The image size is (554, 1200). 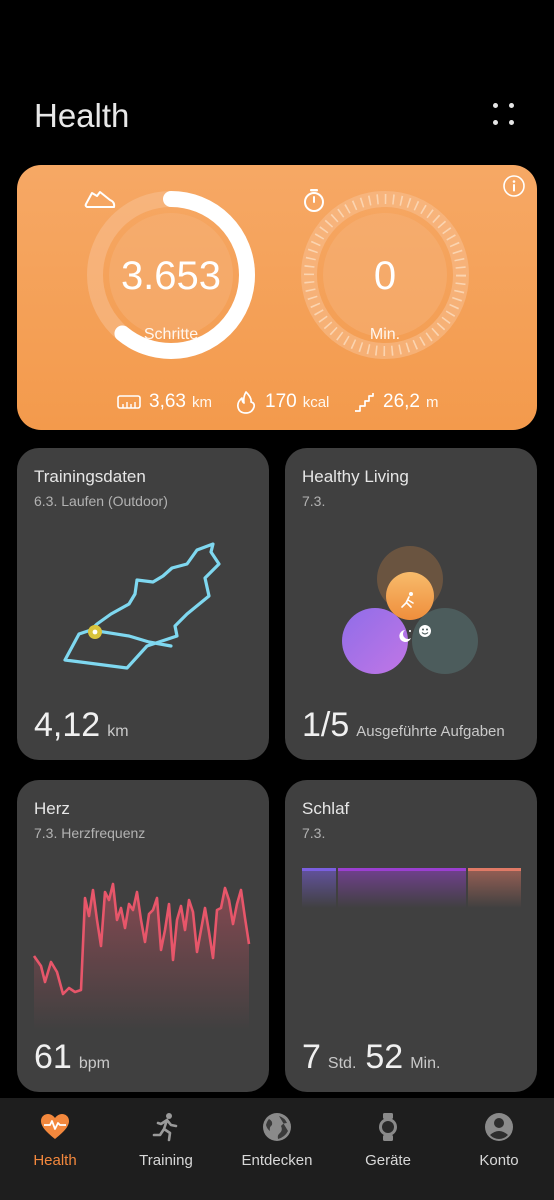 What do you see at coordinates (55, 1160) in the screenshot?
I see `nav-label-health: Health` at bounding box center [55, 1160].